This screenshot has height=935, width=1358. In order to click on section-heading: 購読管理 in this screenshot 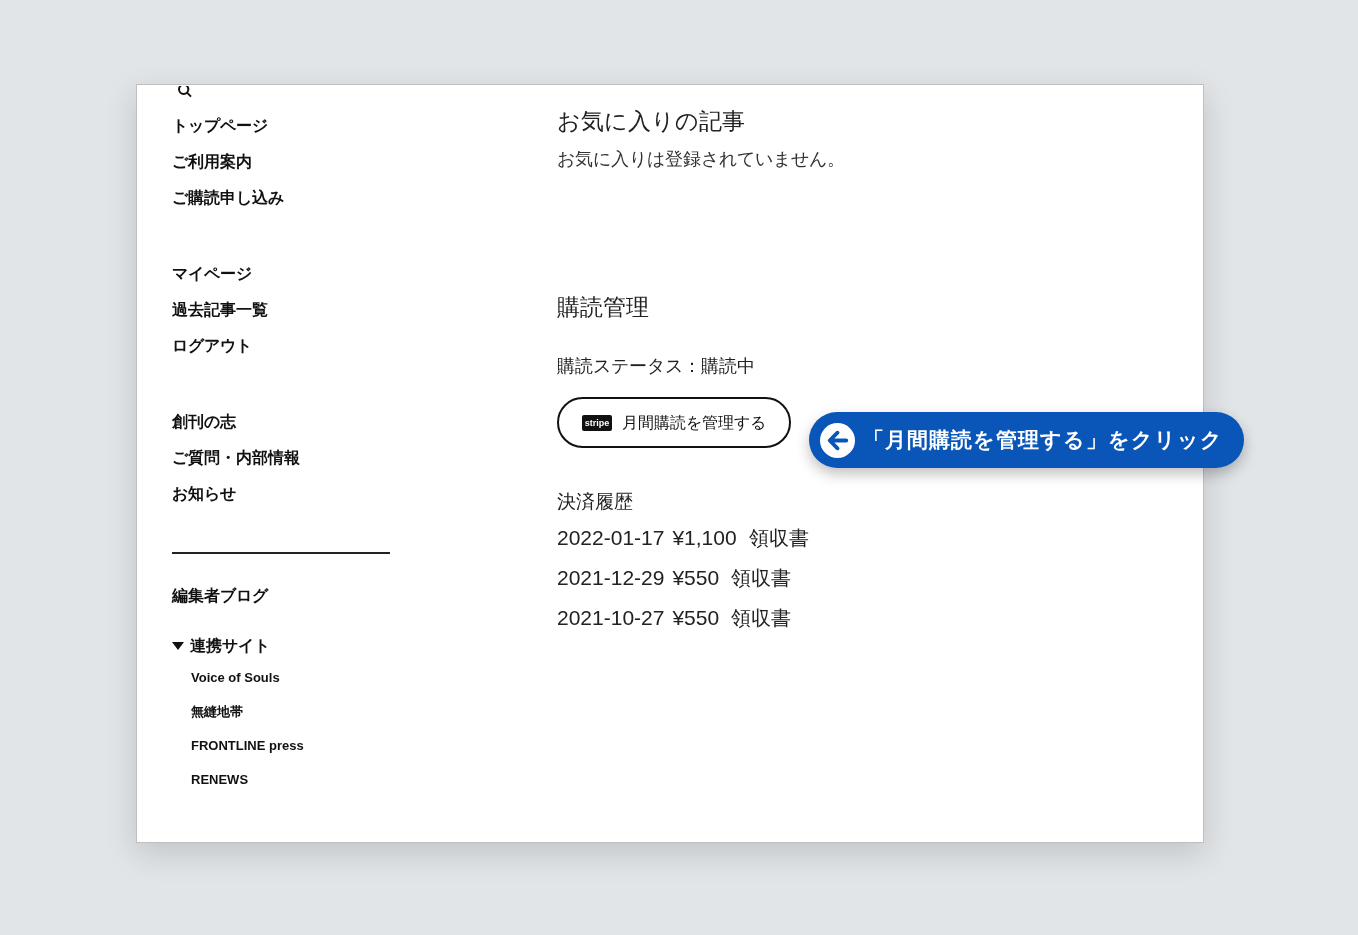, I will do `click(603, 307)`.